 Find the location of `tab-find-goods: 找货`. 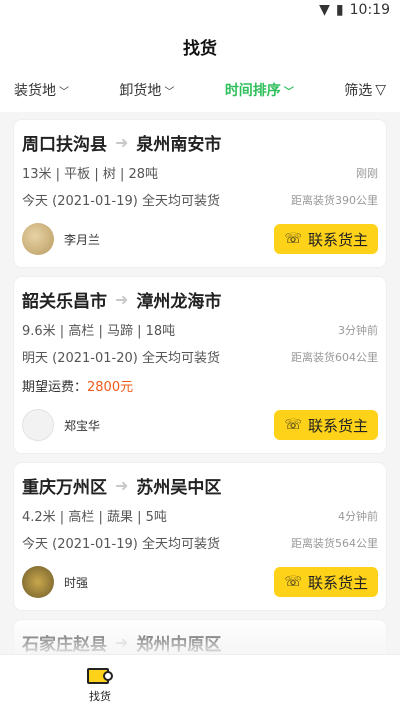

tab-find-goods: 找货 is located at coordinates (100, 684).